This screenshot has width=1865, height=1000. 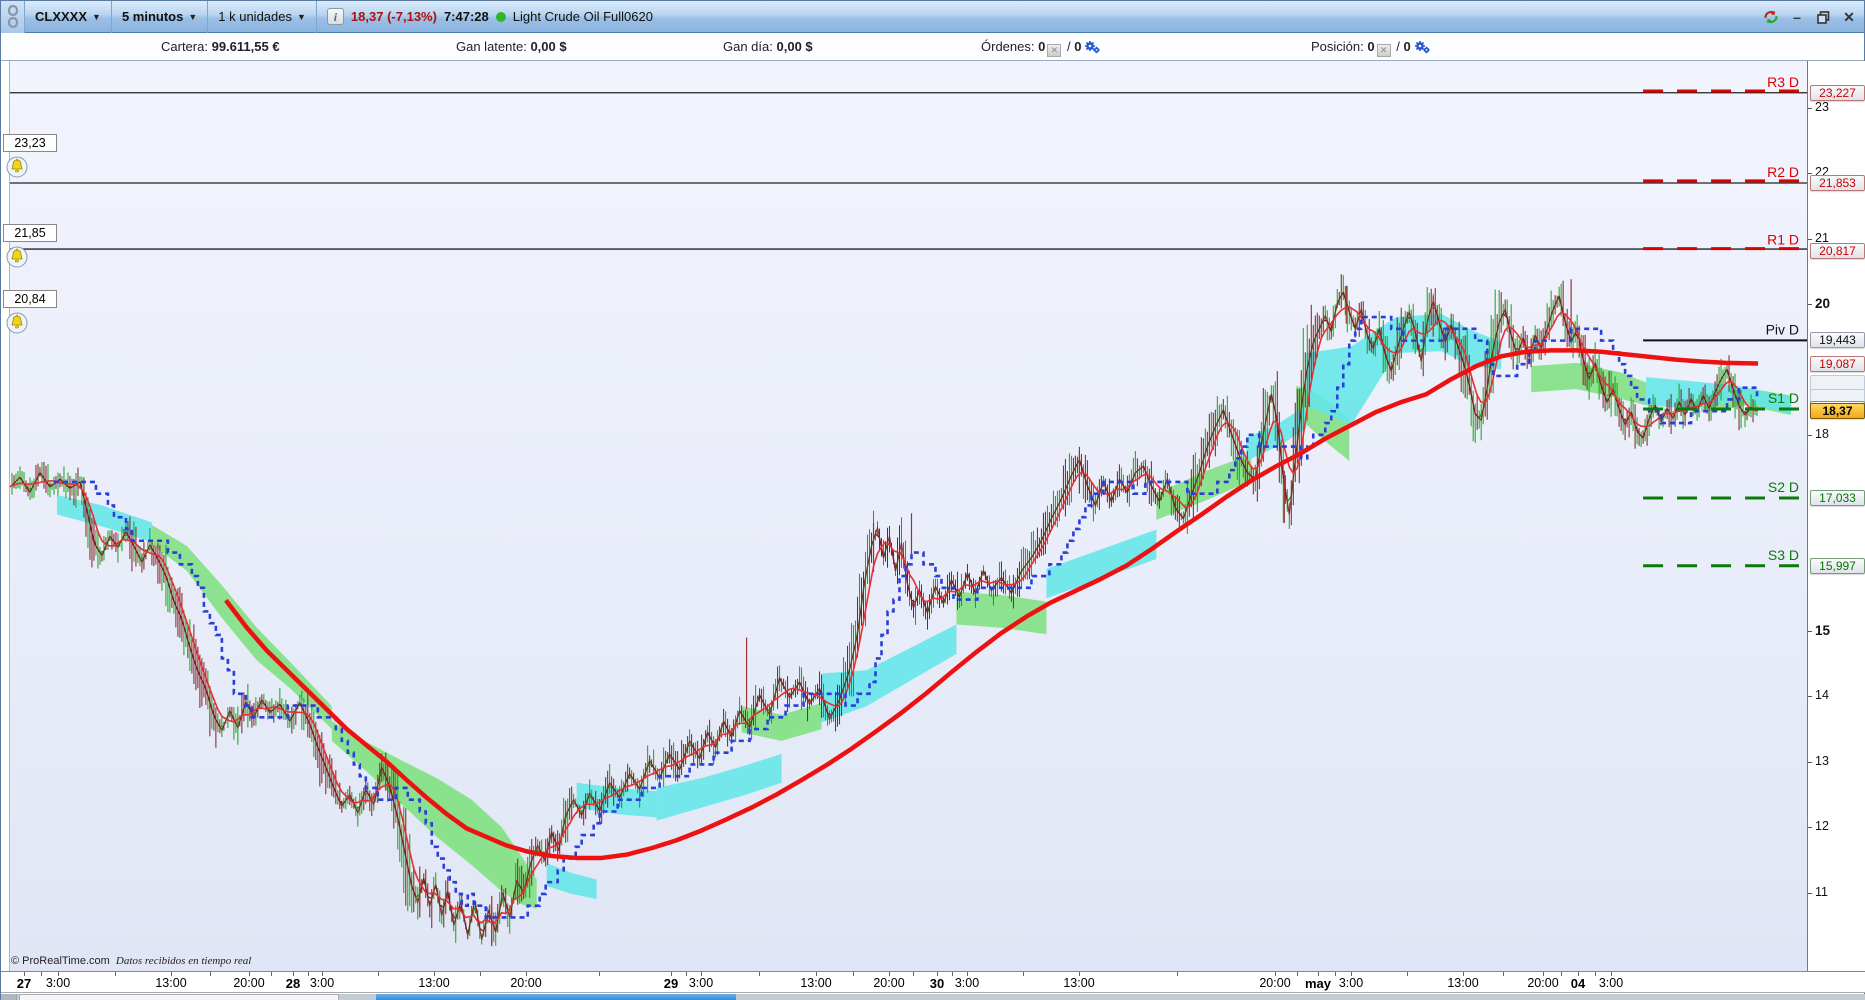 I want to click on window-controls: – ✕, so click(x=1810, y=17).